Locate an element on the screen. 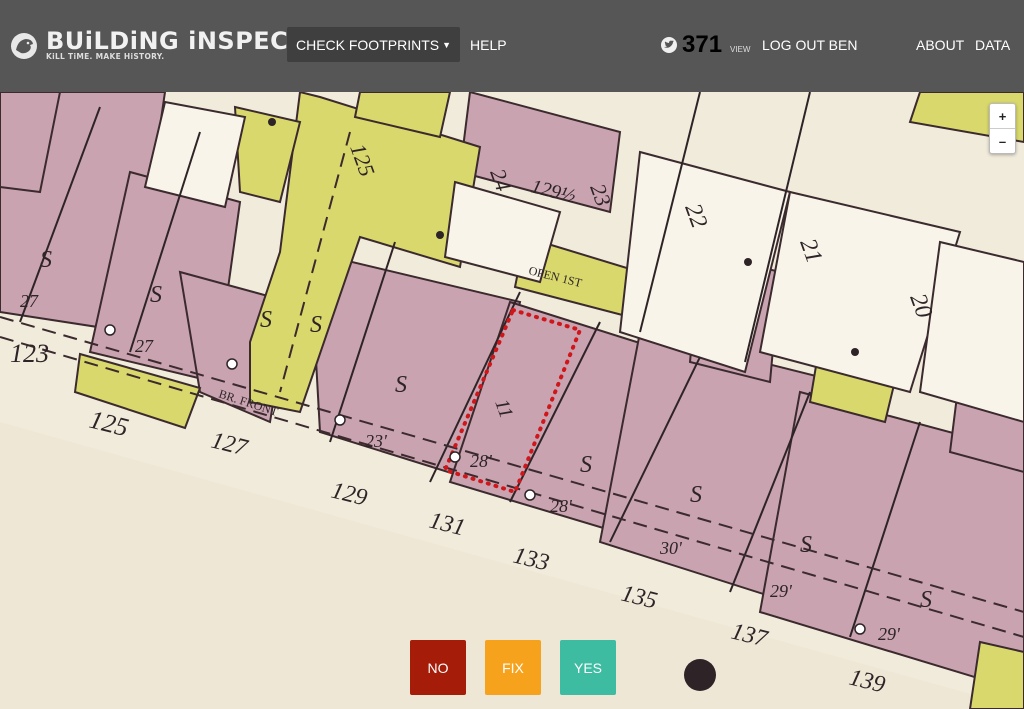  data-link: DATA is located at coordinates (992, 45).